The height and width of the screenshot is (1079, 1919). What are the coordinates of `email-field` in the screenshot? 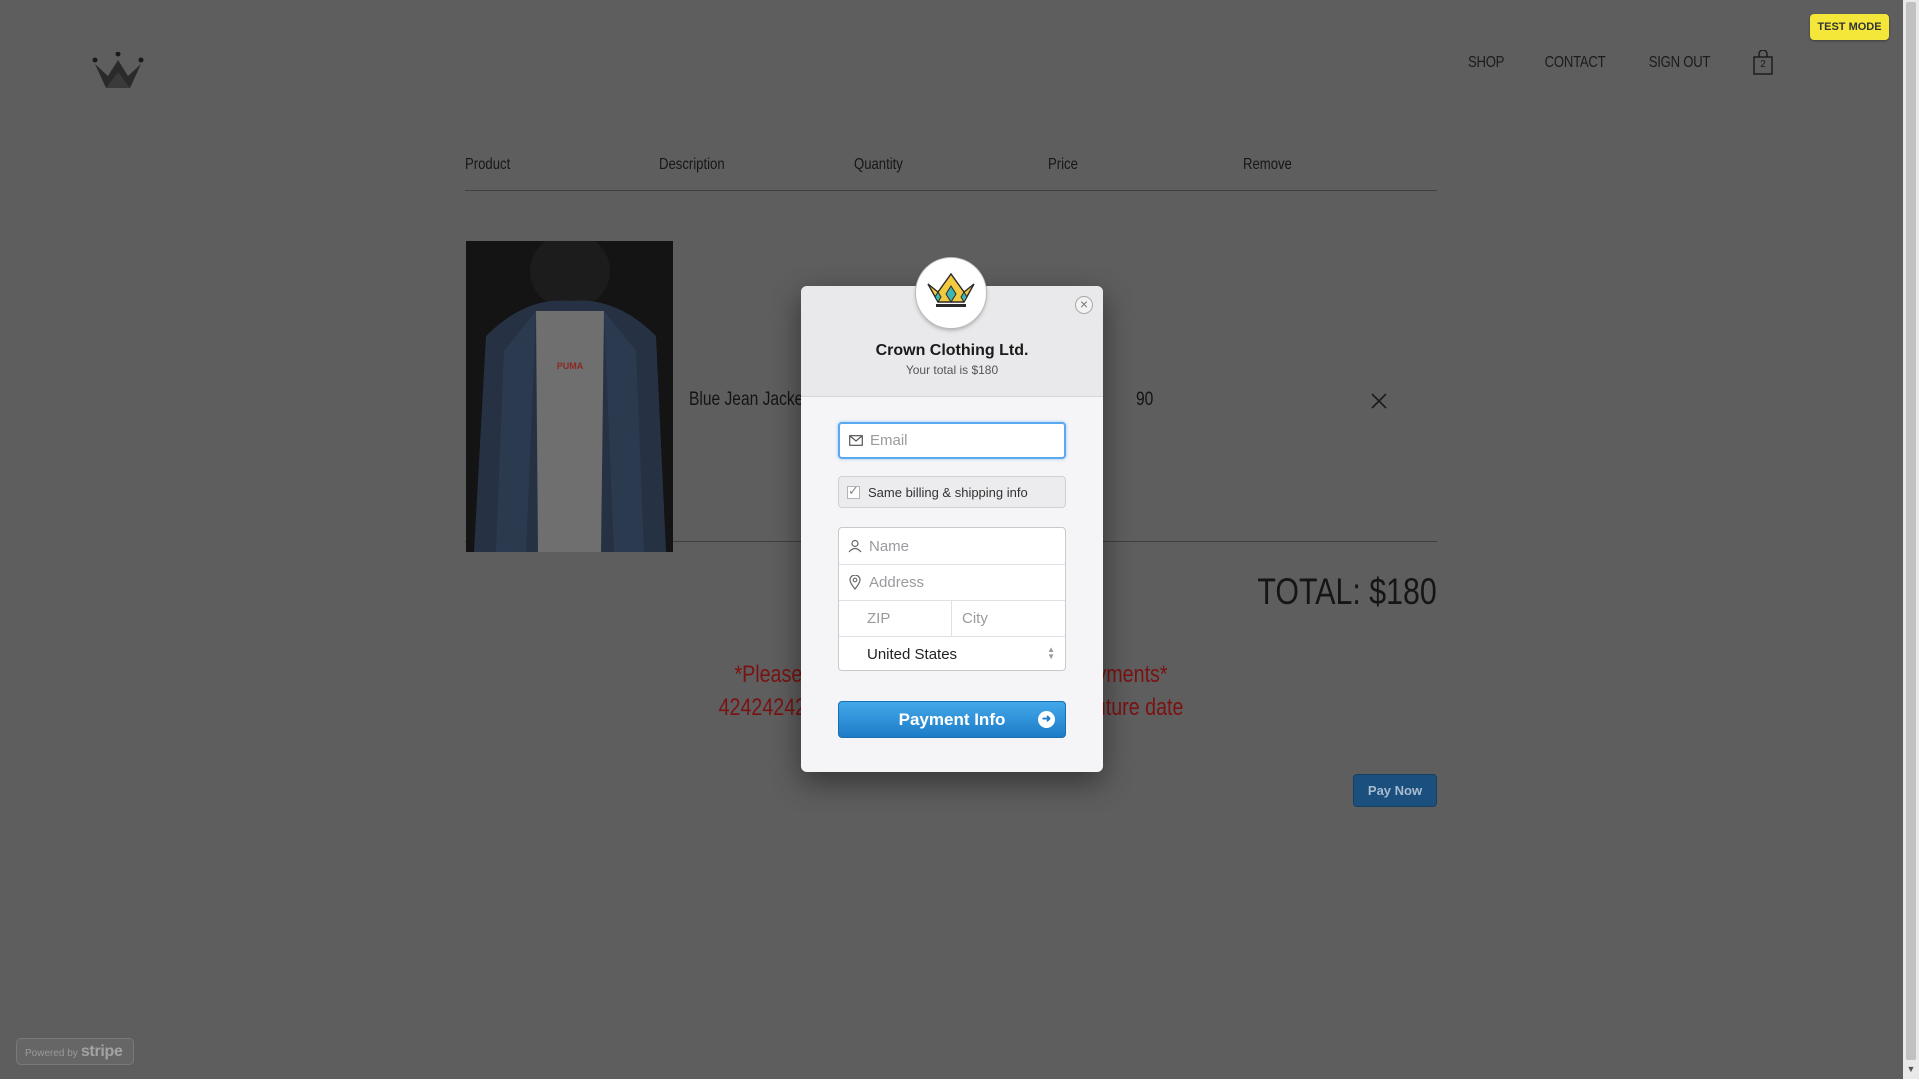 It's located at (952, 440).